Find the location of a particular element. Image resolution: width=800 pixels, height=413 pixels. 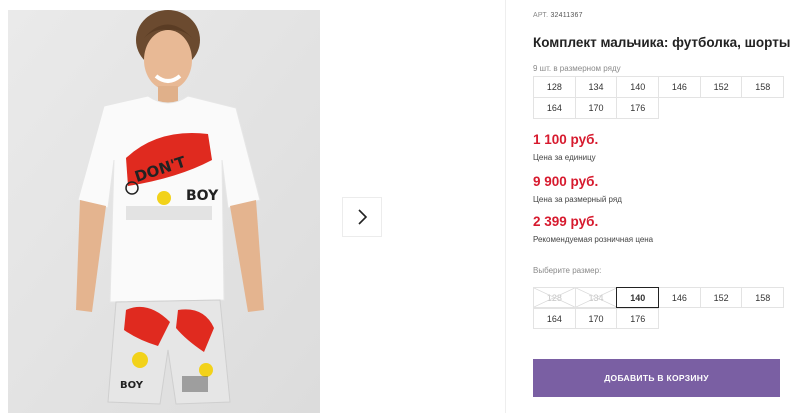

size-option-label: 170 is located at coordinates (596, 318).